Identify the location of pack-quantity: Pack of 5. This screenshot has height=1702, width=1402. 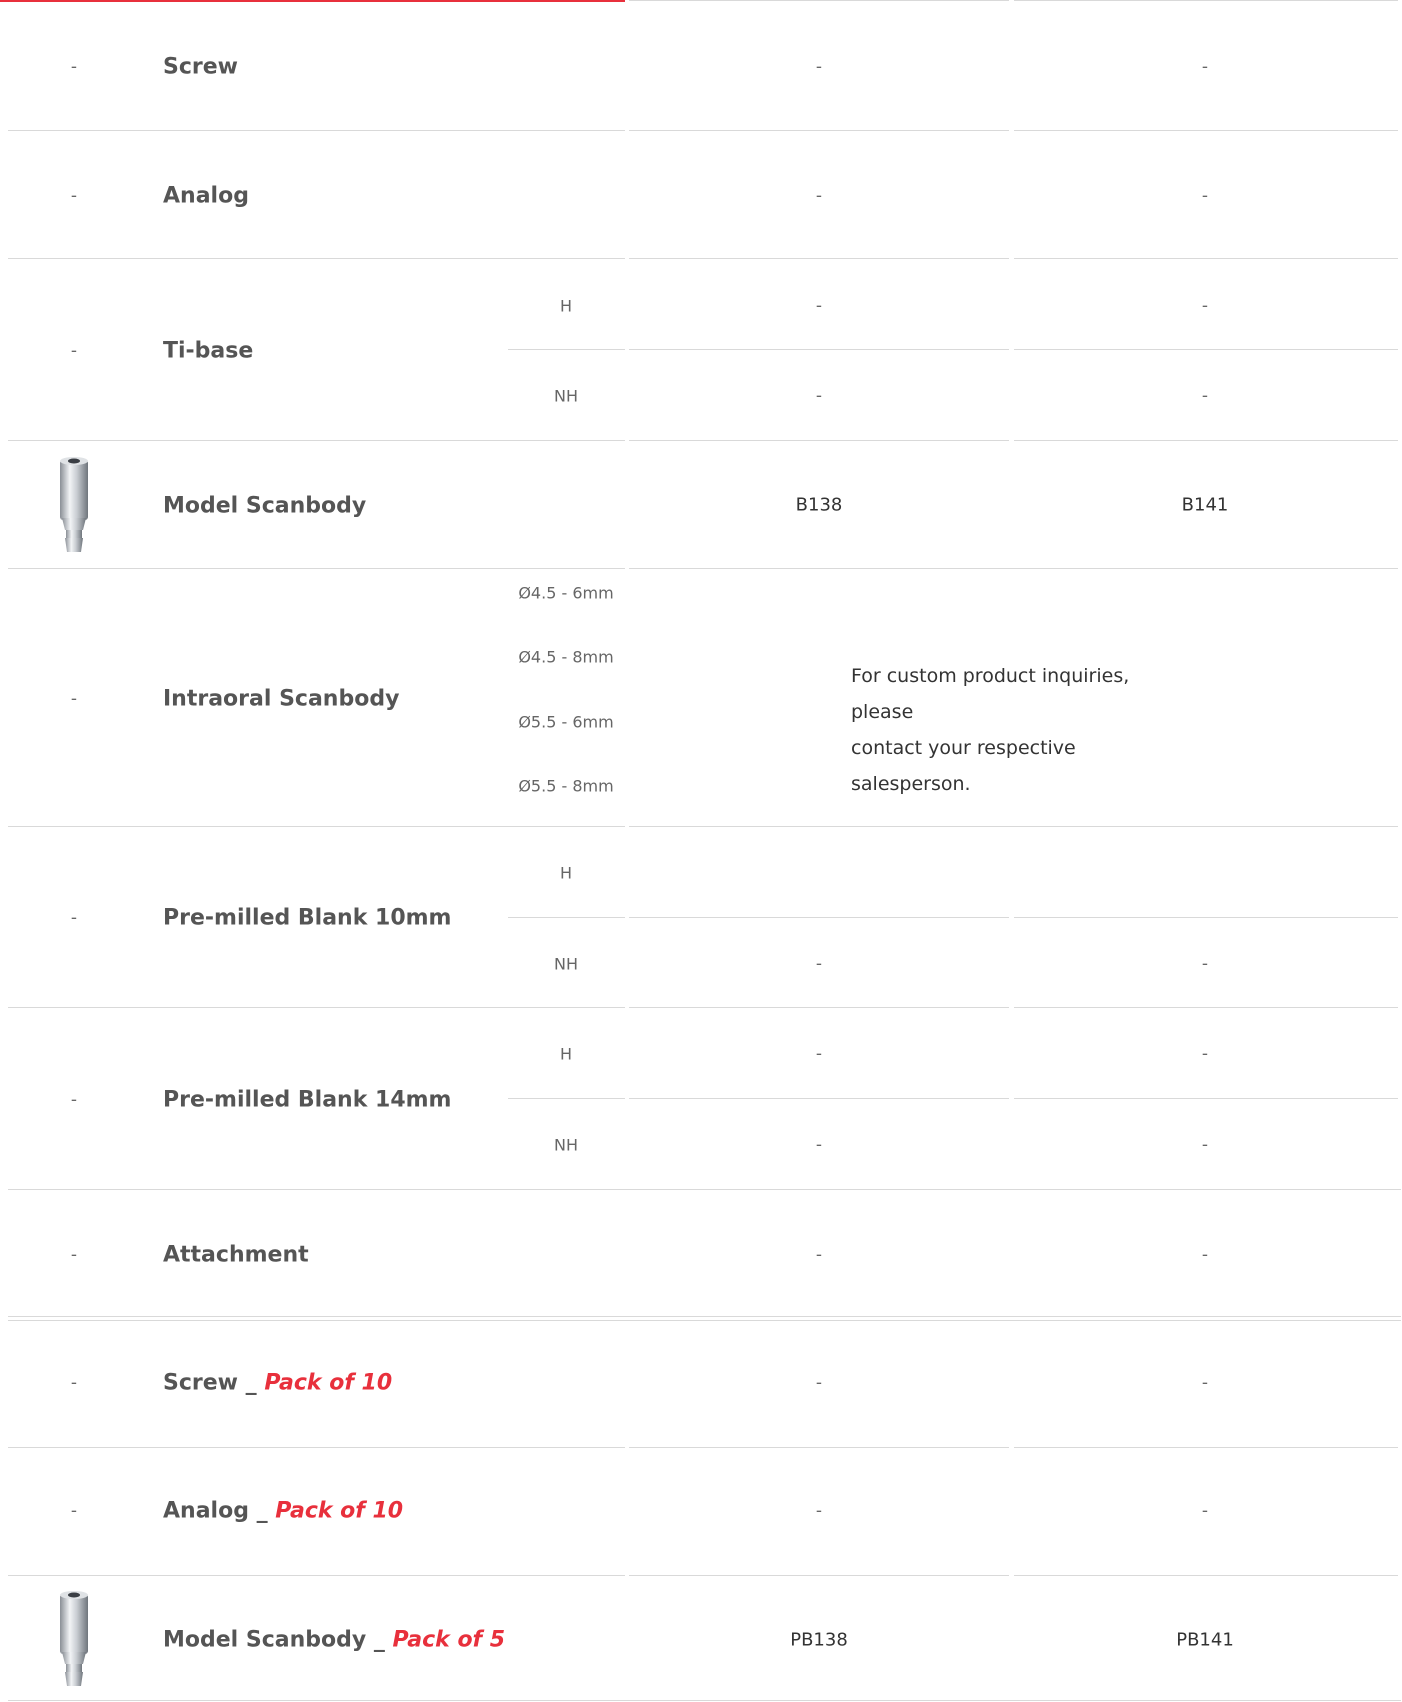
(449, 1640).